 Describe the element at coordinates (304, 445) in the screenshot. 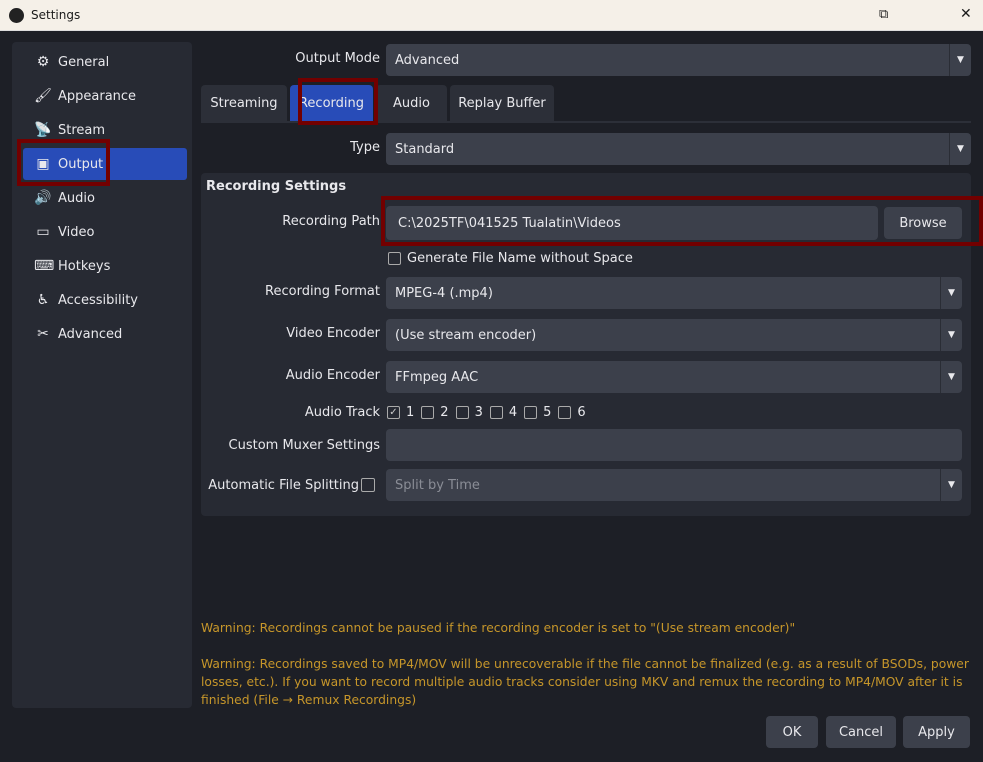

I see `muxer-label: Custom Muxer Settings` at that location.